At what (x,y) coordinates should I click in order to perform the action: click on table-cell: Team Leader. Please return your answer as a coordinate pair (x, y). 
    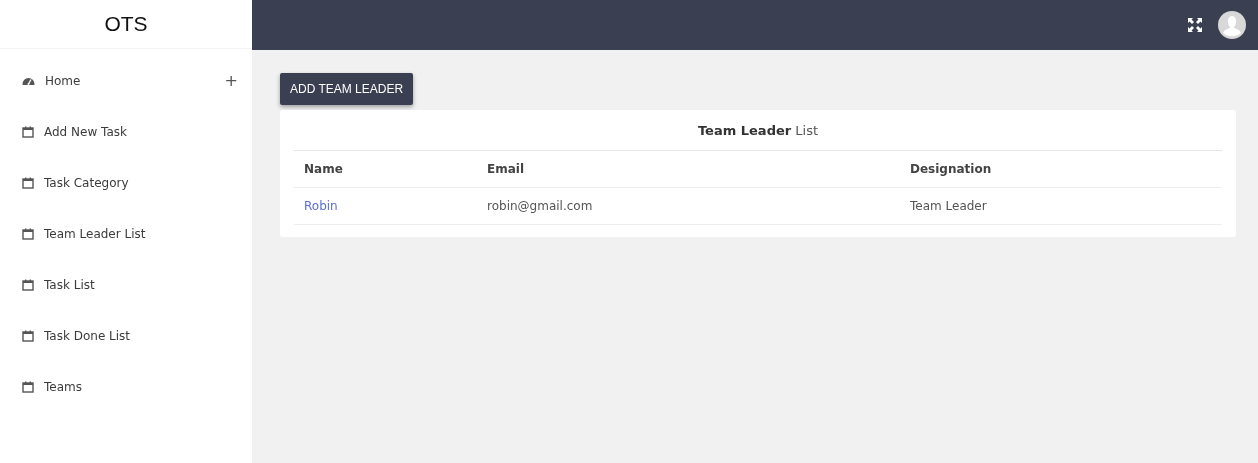
    Looking at the image, I should click on (1061, 206).